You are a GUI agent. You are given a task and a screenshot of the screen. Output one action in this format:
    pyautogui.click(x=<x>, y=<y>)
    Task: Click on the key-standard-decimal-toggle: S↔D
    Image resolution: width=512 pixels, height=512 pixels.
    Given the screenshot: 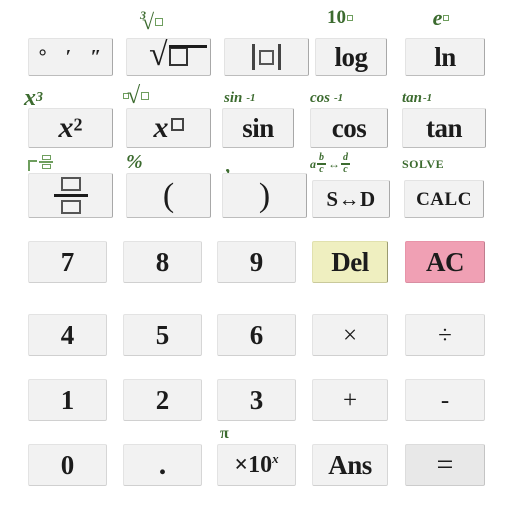 What is the action you would take?
    pyautogui.click(x=351, y=199)
    